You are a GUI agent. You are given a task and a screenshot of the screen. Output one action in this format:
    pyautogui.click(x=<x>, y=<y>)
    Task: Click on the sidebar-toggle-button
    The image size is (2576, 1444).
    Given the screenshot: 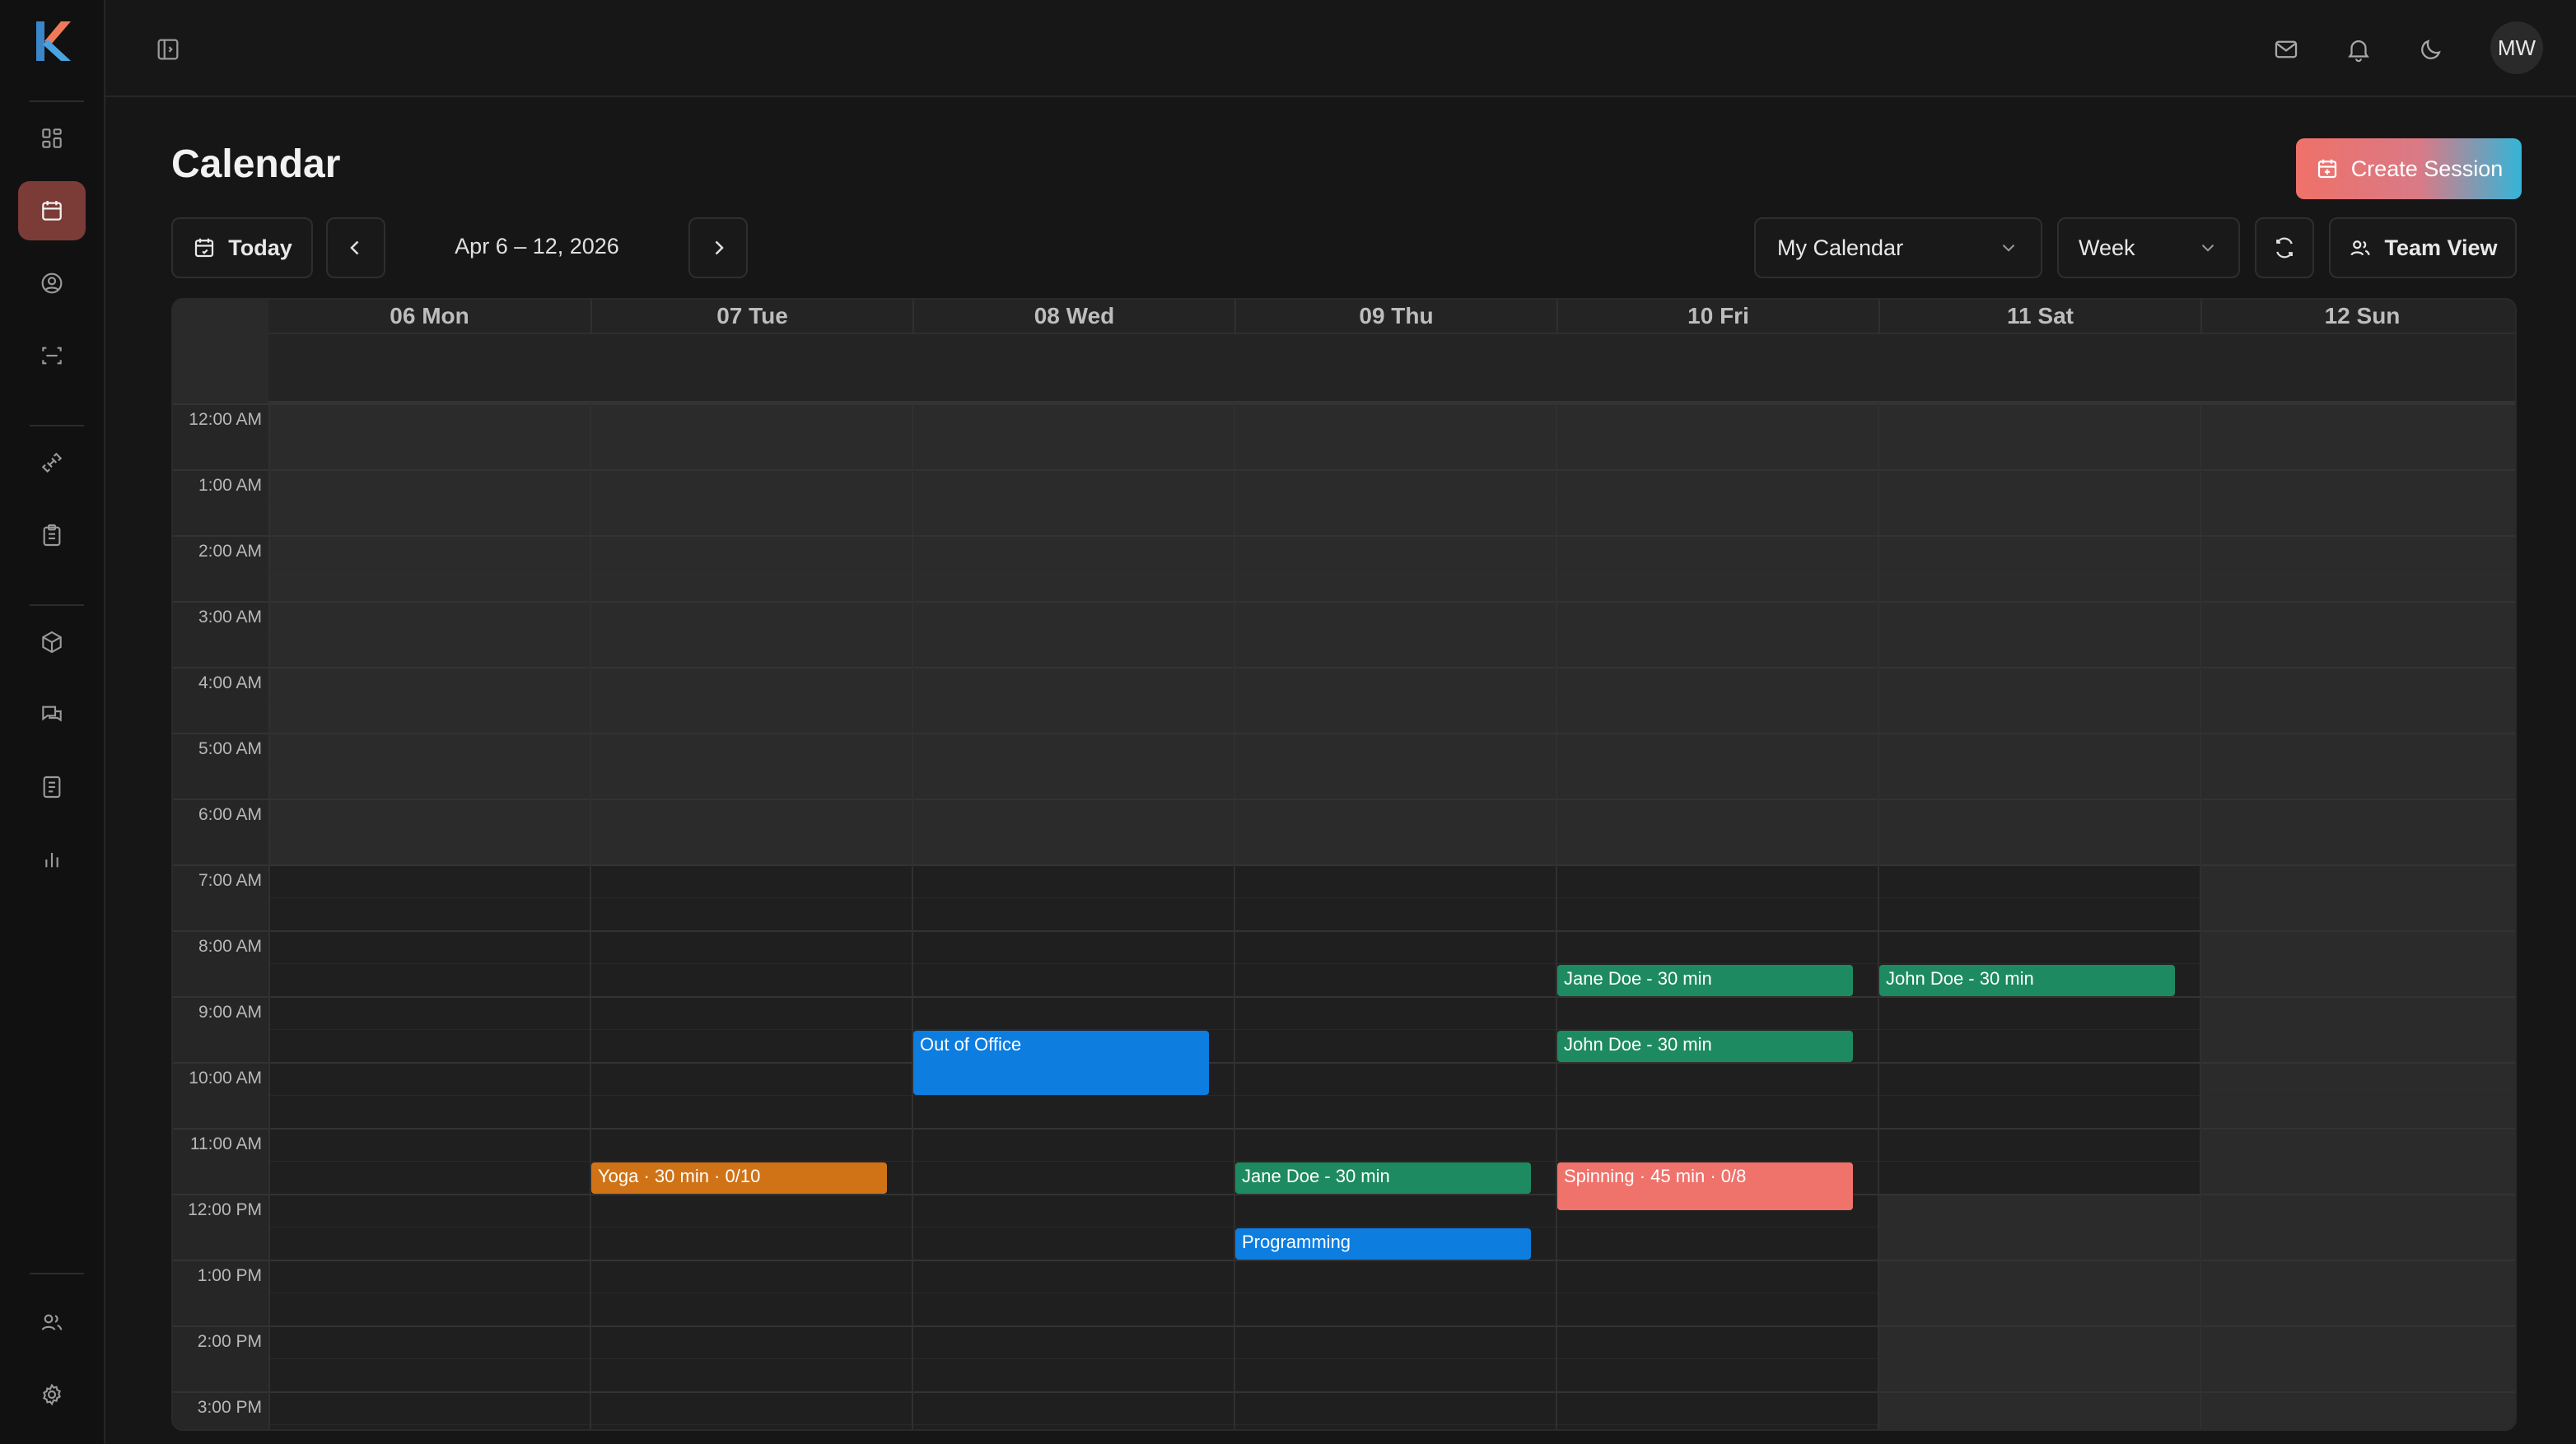 What is the action you would take?
    pyautogui.click(x=168, y=49)
    